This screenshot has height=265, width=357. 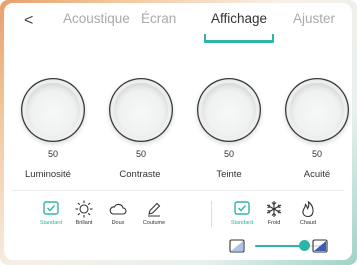 I want to click on cloud-icon, so click(x=118, y=209).